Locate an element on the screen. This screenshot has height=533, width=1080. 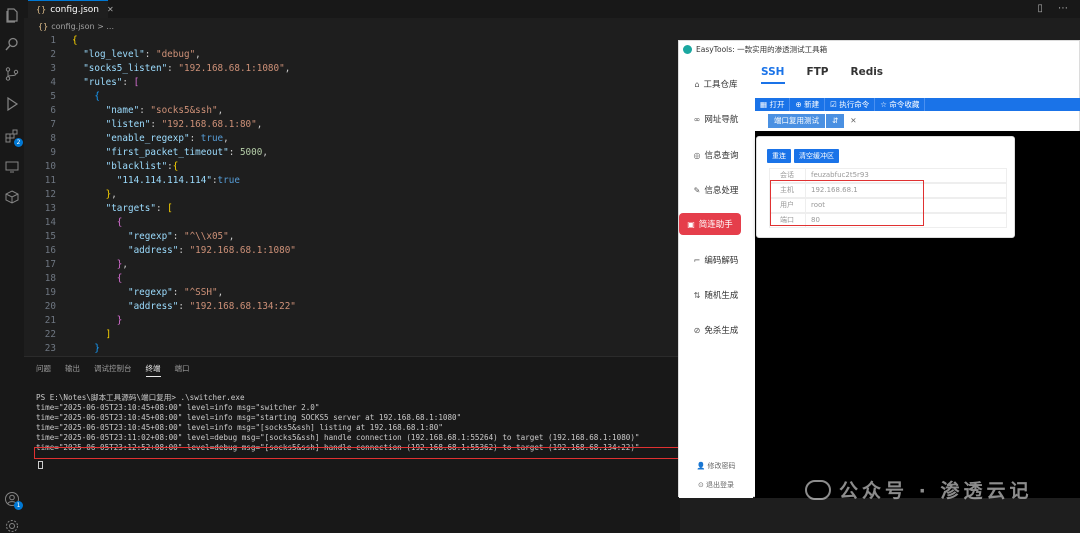
tab-redis: Redis is located at coordinates (866, 72).